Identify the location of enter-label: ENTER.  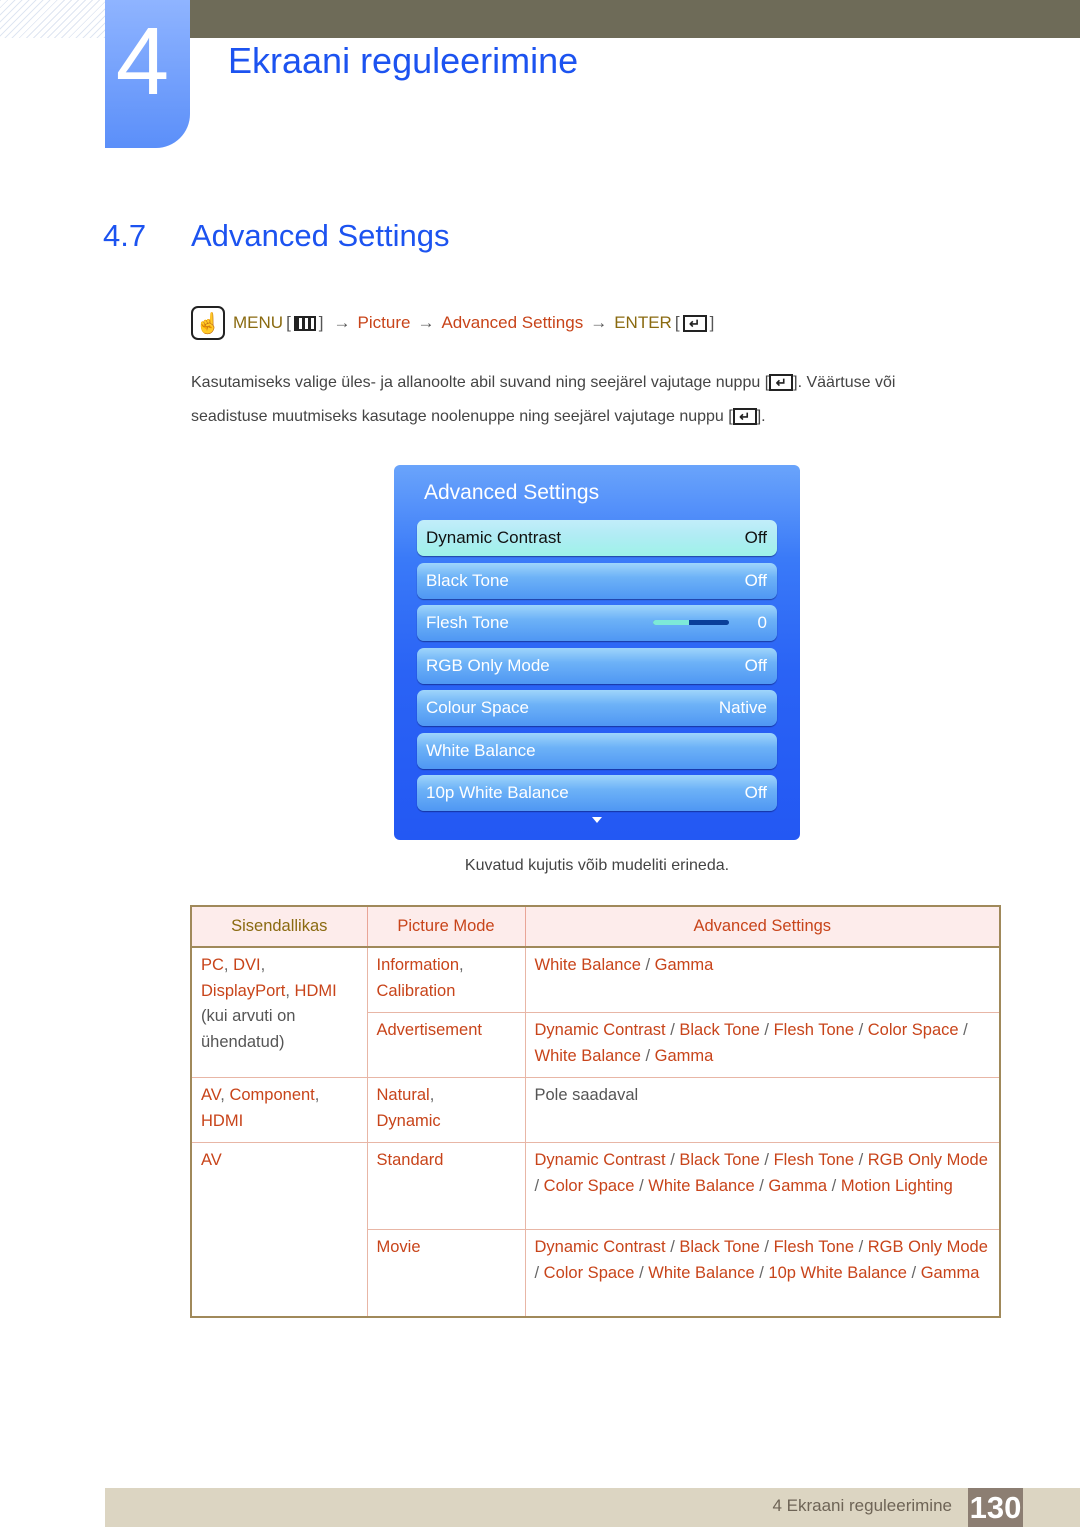
(643, 322).